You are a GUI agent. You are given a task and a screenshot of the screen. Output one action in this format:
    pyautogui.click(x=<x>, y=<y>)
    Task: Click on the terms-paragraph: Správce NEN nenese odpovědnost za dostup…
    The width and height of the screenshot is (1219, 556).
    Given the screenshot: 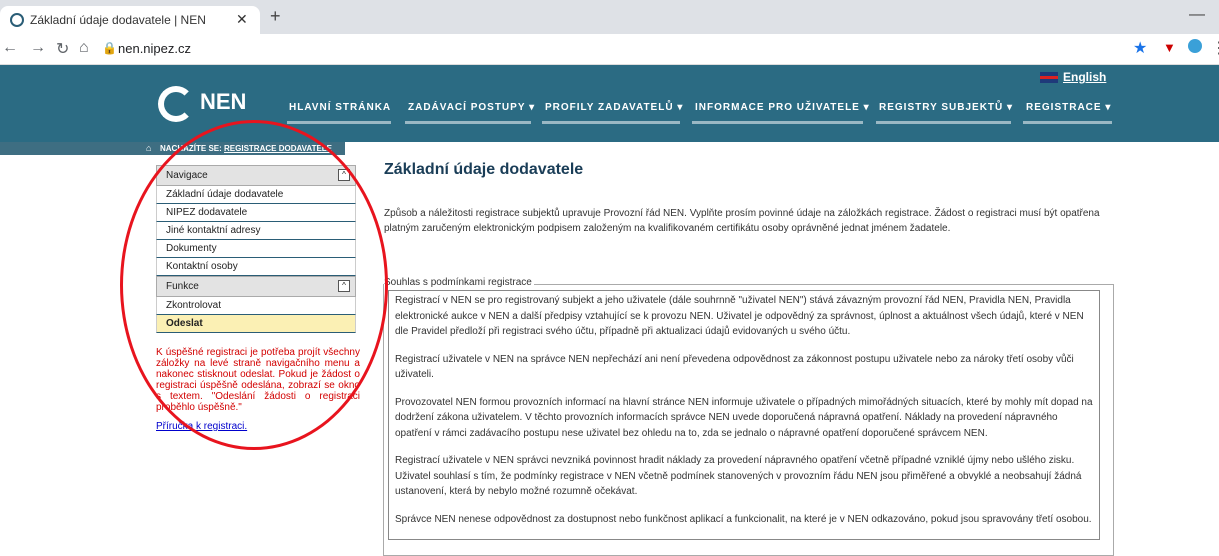 What is the action you would take?
    pyautogui.click(x=743, y=519)
    